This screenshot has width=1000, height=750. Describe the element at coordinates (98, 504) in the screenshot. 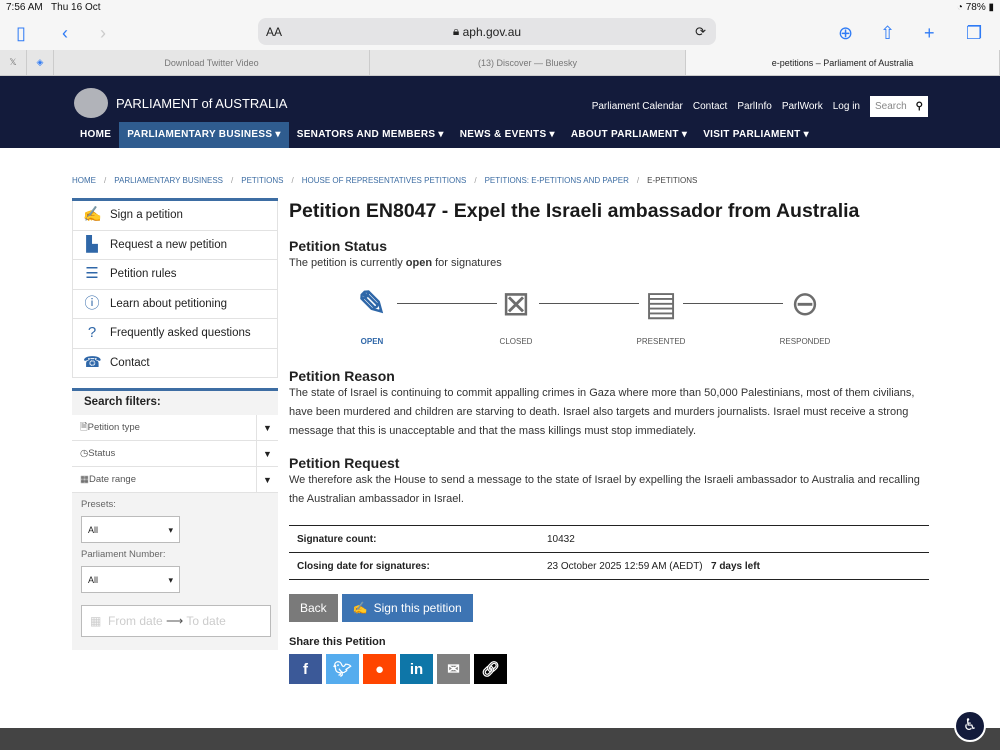

I see `presets-label: Presets:` at that location.